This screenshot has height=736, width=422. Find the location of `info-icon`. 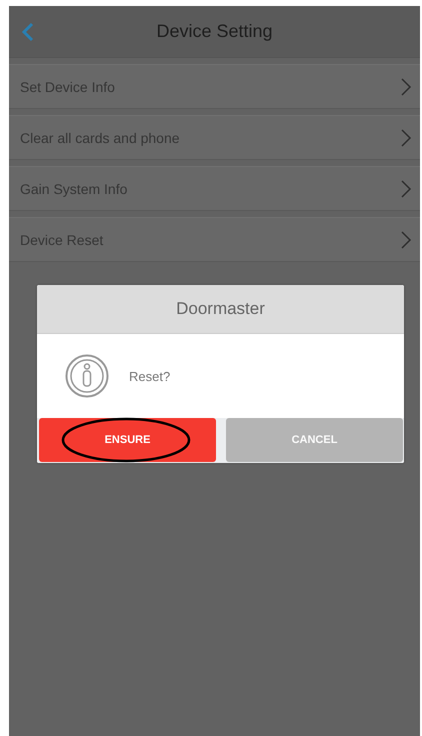

info-icon is located at coordinates (87, 376).